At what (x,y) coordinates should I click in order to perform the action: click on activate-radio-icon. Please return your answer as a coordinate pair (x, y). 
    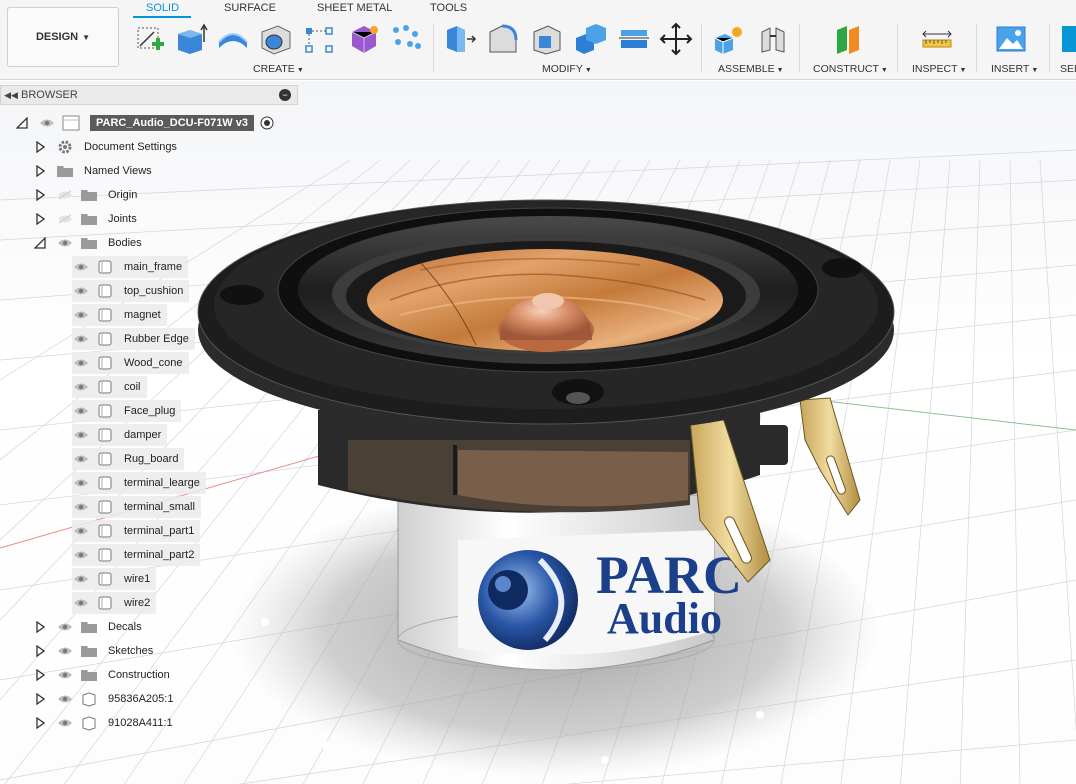
    Looking at the image, I should click on (267, 123).